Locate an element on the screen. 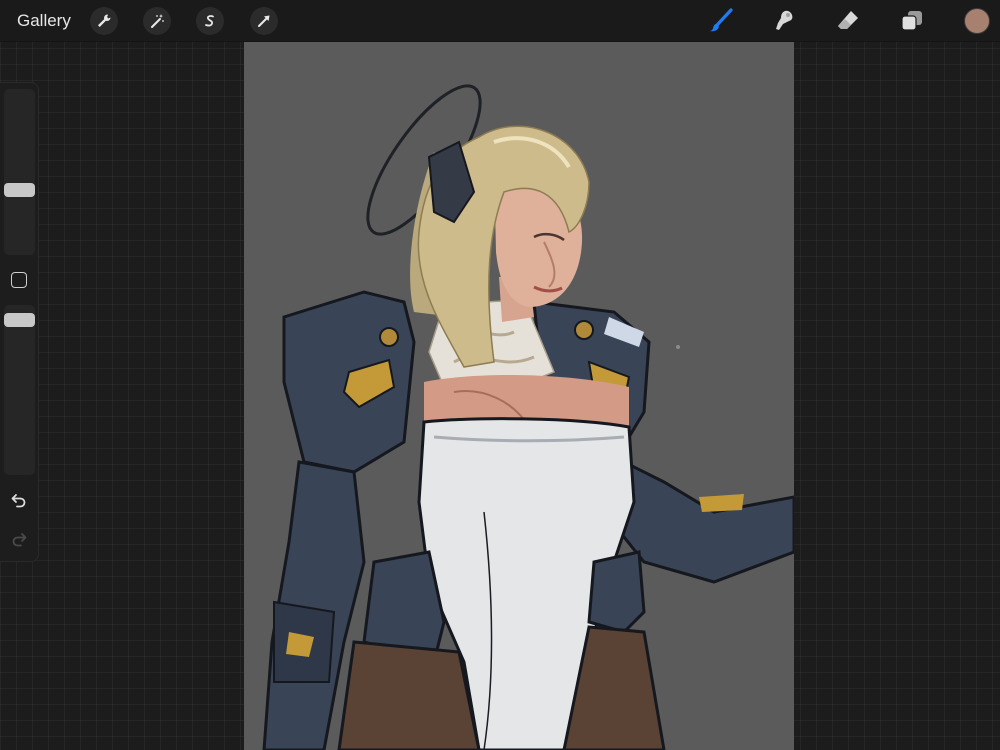 This screenshot has height=750, width=1000. actions-button is located at coordinates (104, 21).